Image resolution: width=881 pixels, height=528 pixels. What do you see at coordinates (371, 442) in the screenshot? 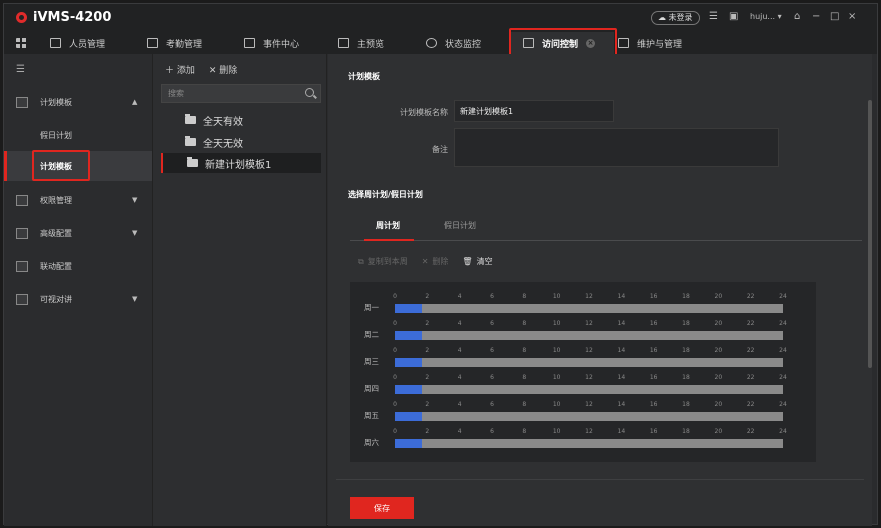
I see `day-label: 周六` at bounding box center [371, 442].